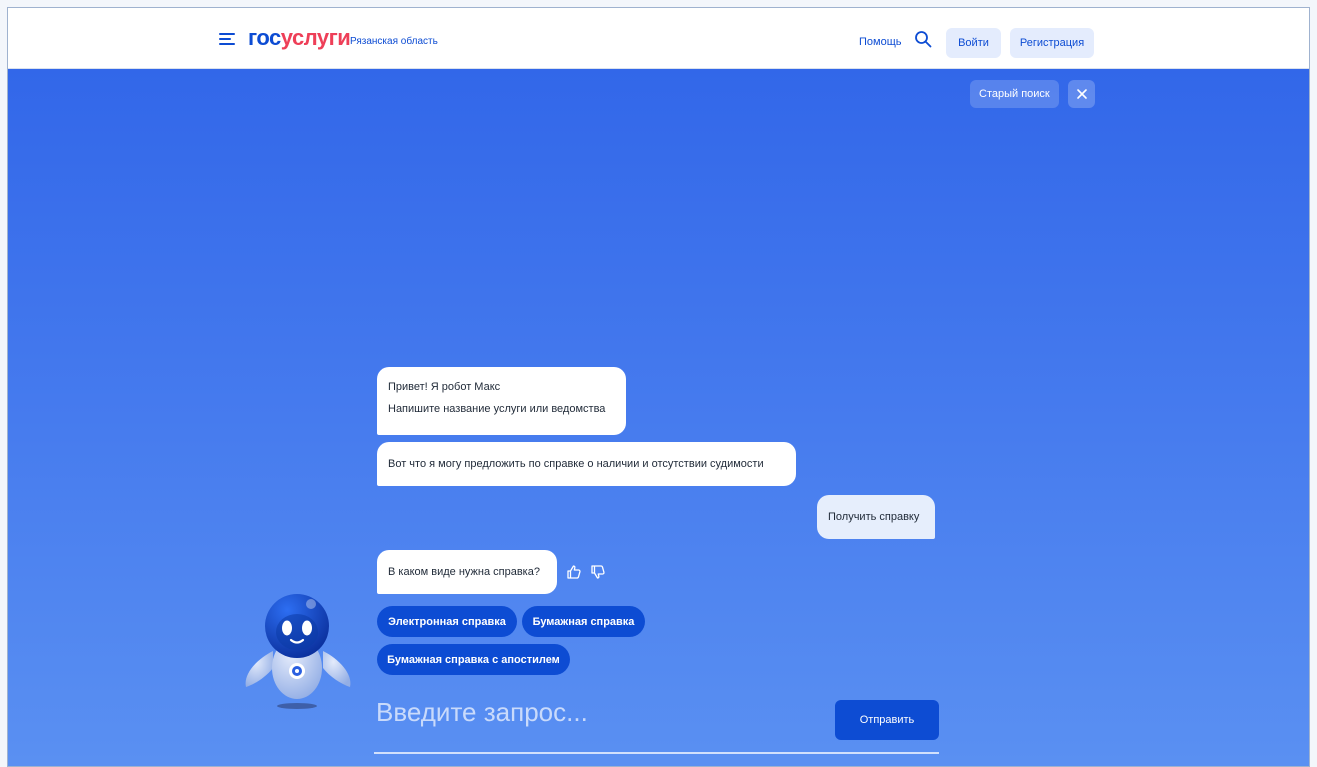  What do you see at coordinates (444, 387) in the screenshot?
I see `bot-greeting-line1: Привет! Я робот Макс` at bounding box center [444, 387].